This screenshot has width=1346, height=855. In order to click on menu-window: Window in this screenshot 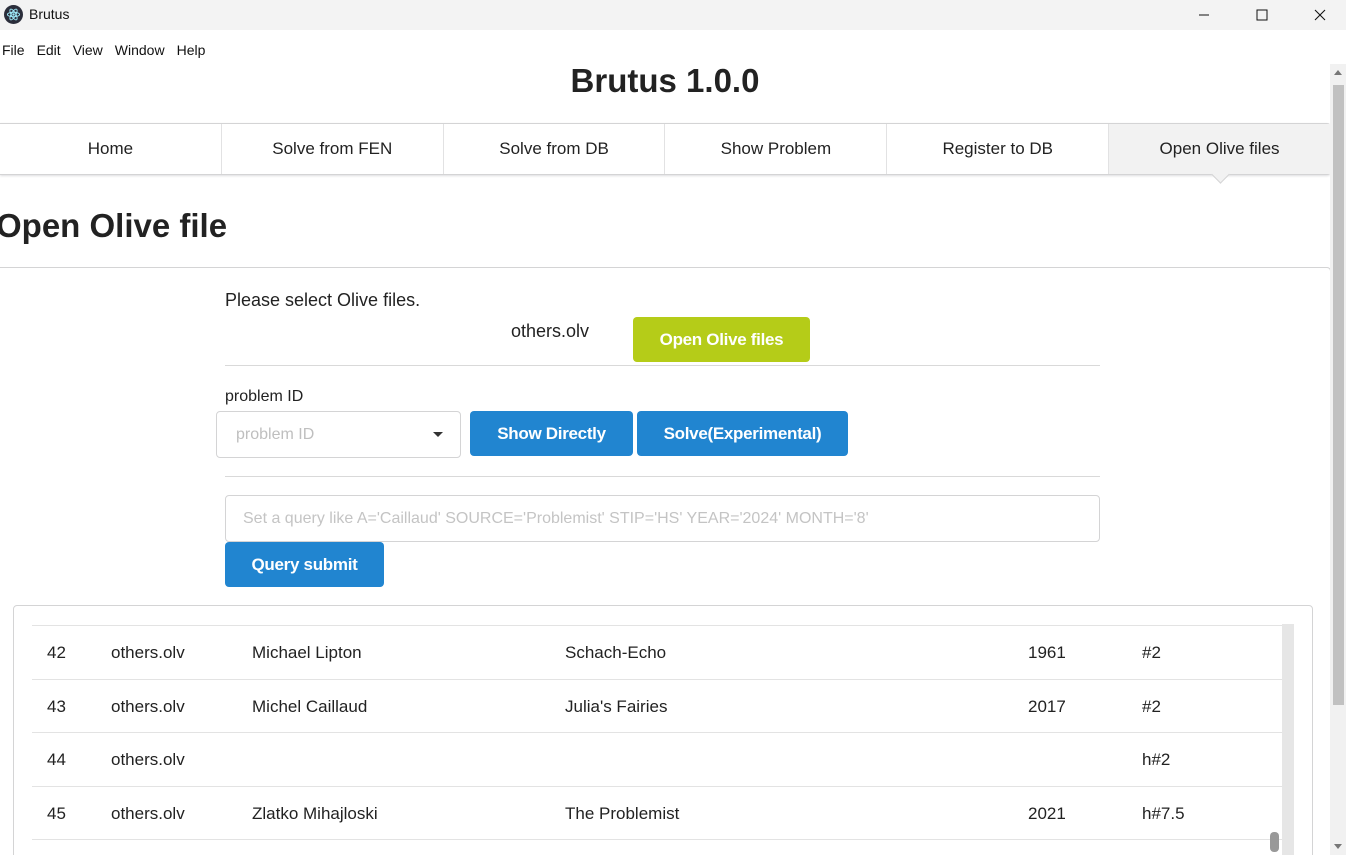, I will do `click(140, 50)`.